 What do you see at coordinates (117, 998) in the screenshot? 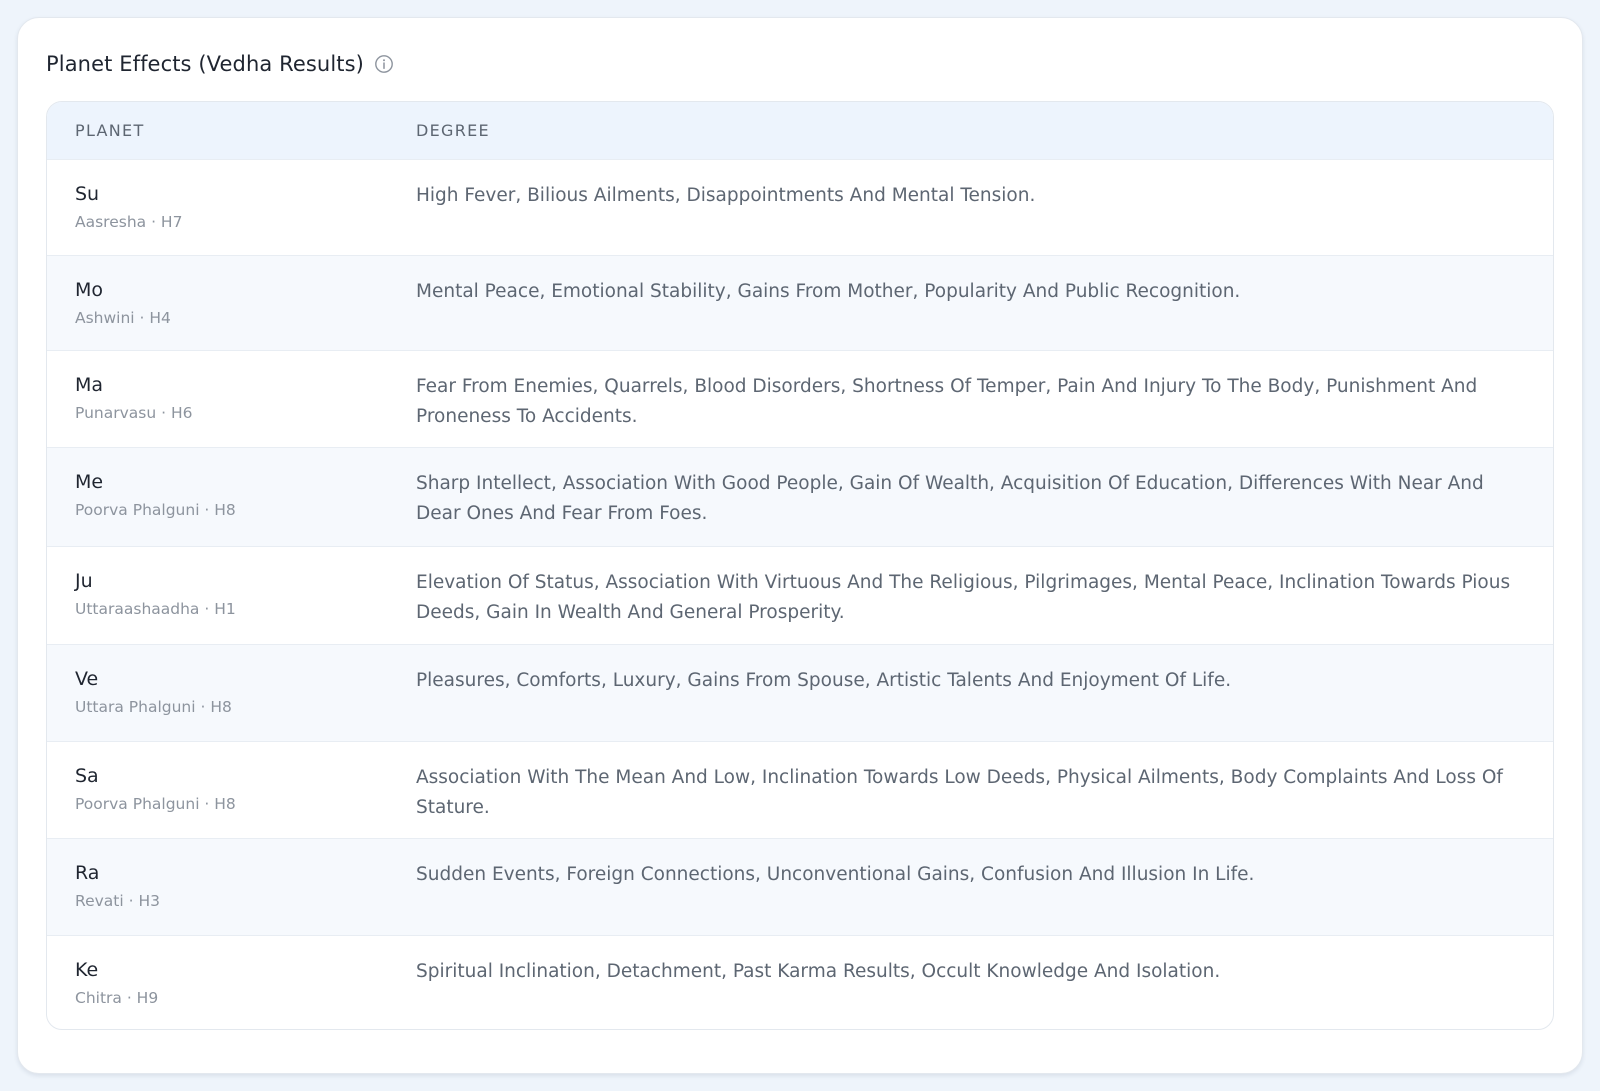
I see `planet-nakshatra-house: Chitra · H9` at bounding box center [117, 998].